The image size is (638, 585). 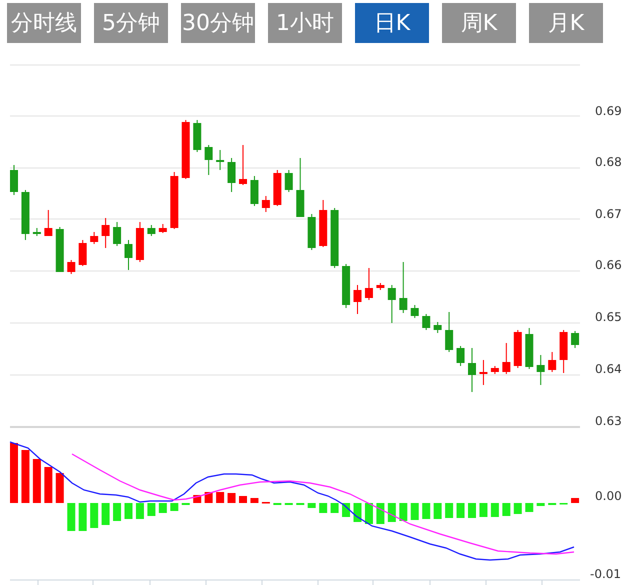 What do you see at coordinates (44, 23) in the screenshot?
I see `period-tab: 分时线` at bounding box center [44, 23].